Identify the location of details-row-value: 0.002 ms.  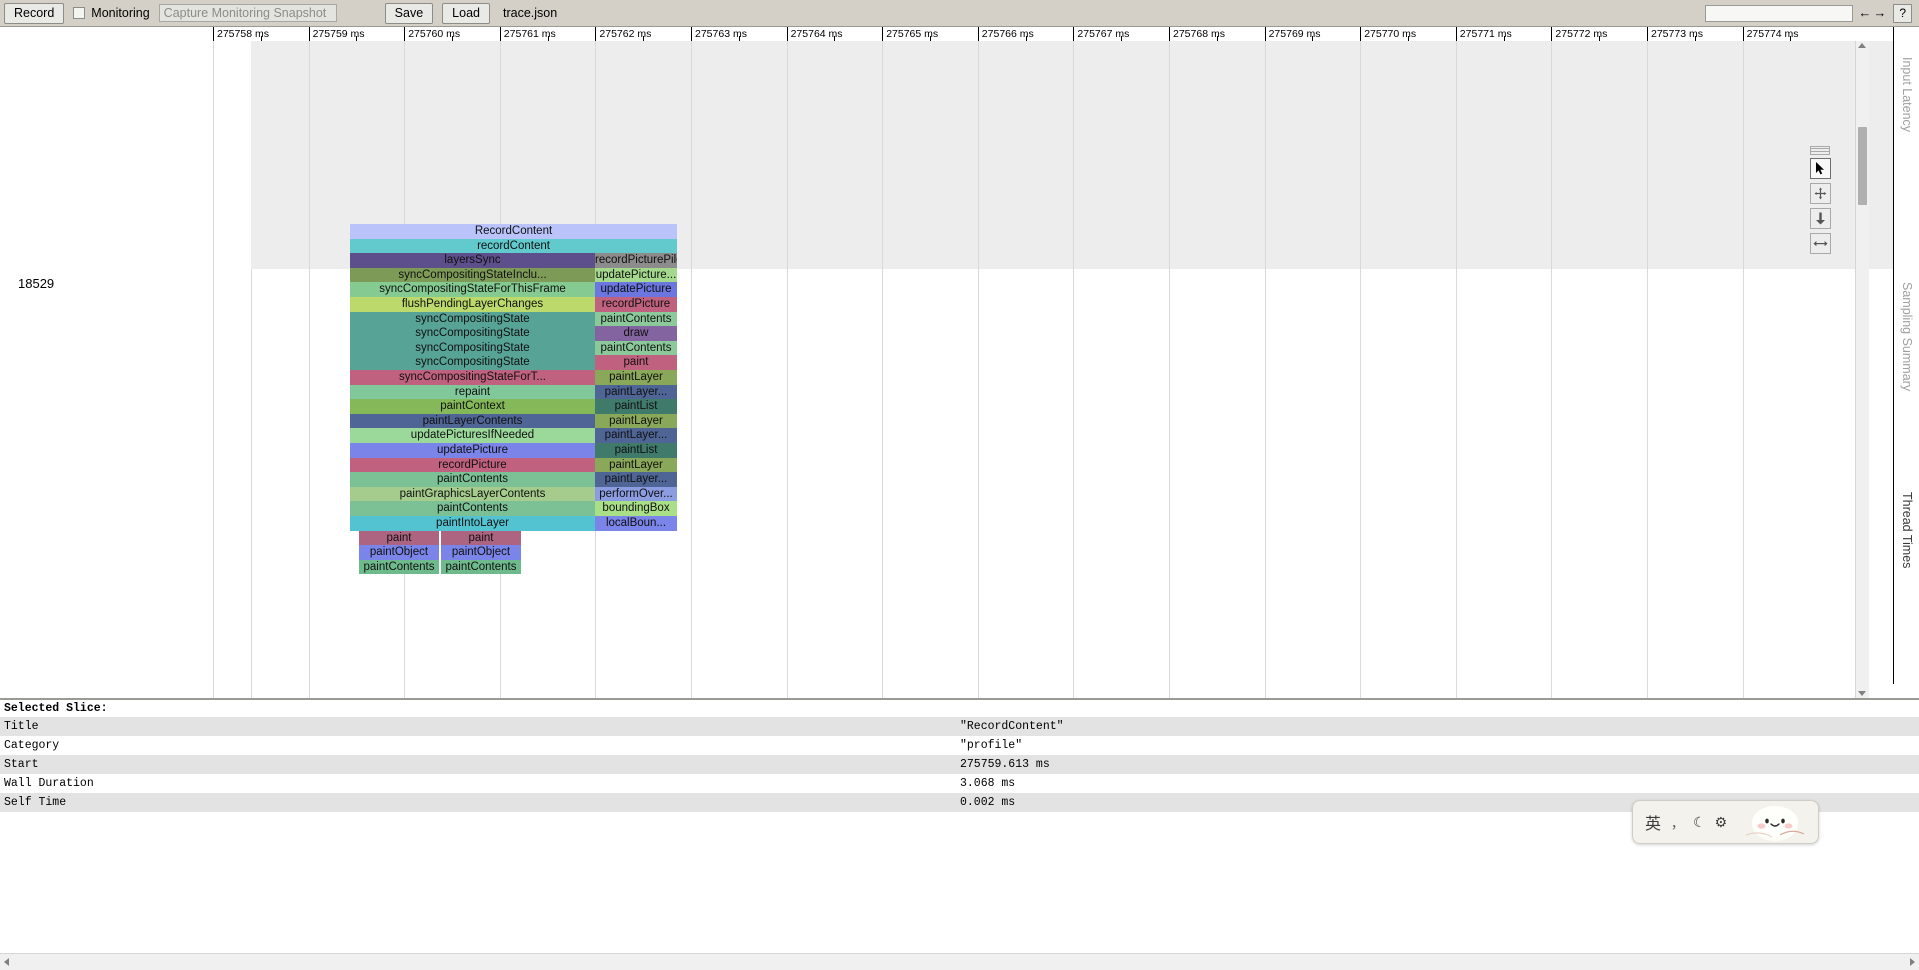
(988, 802).